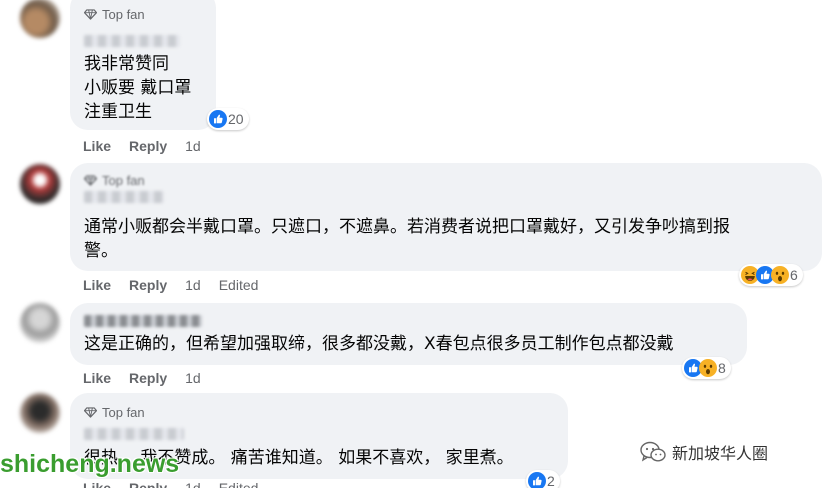  I want to click on comment-text: 我非常赞同 小贩要 戴口罩 注重卫生, so click(138, 88).